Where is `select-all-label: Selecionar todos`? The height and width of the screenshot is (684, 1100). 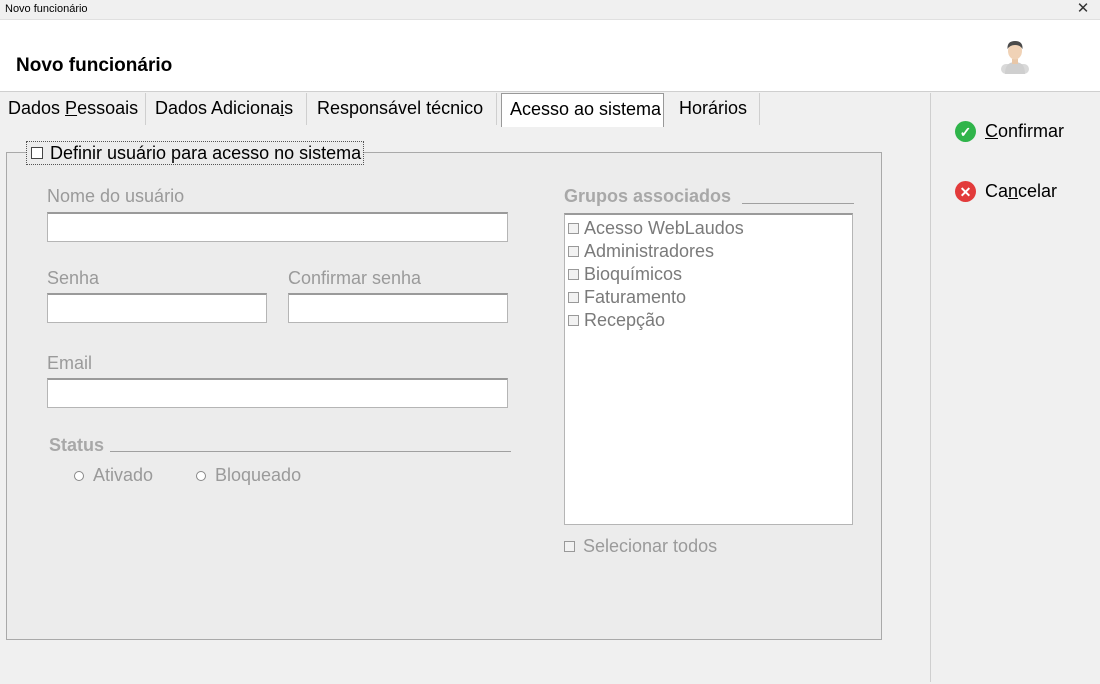
select-all-label: Selecionar todos is located at coordinates (650, 546).